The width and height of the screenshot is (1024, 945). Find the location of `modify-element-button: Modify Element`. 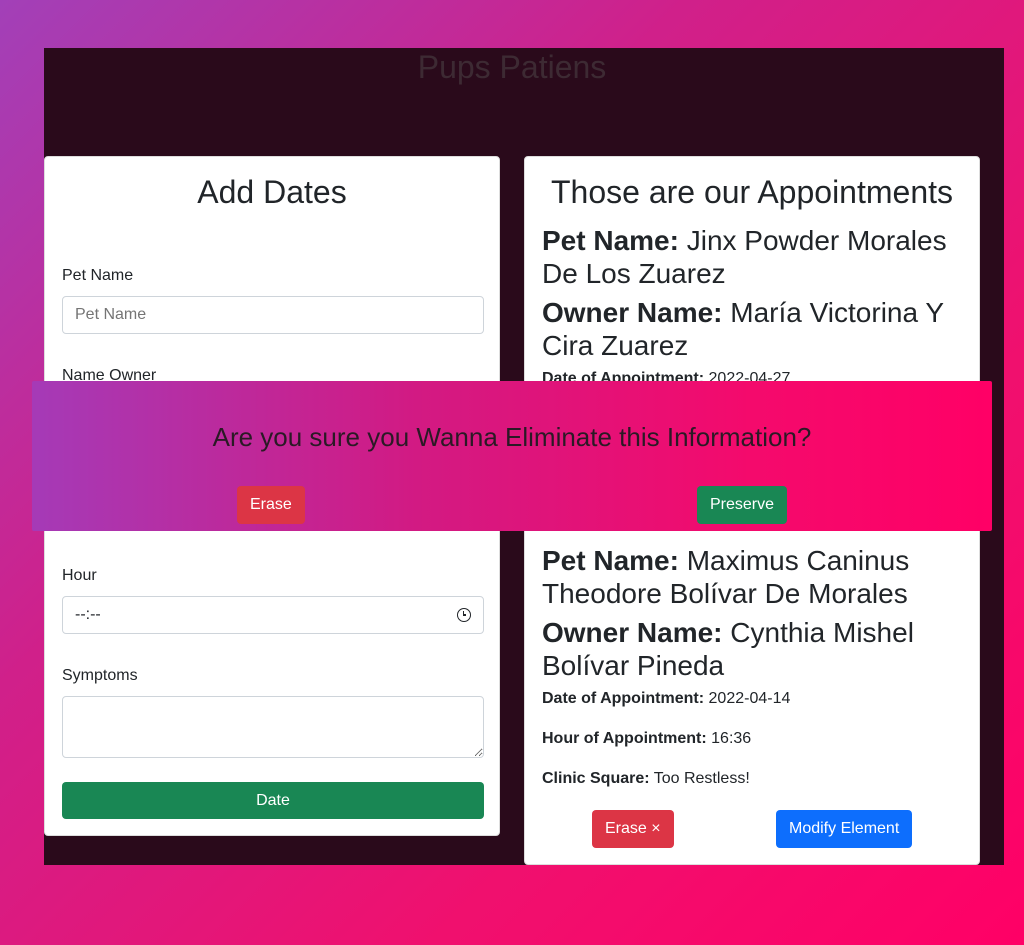

modify-element-button: Modify Element is located at coordinates (844, 829).